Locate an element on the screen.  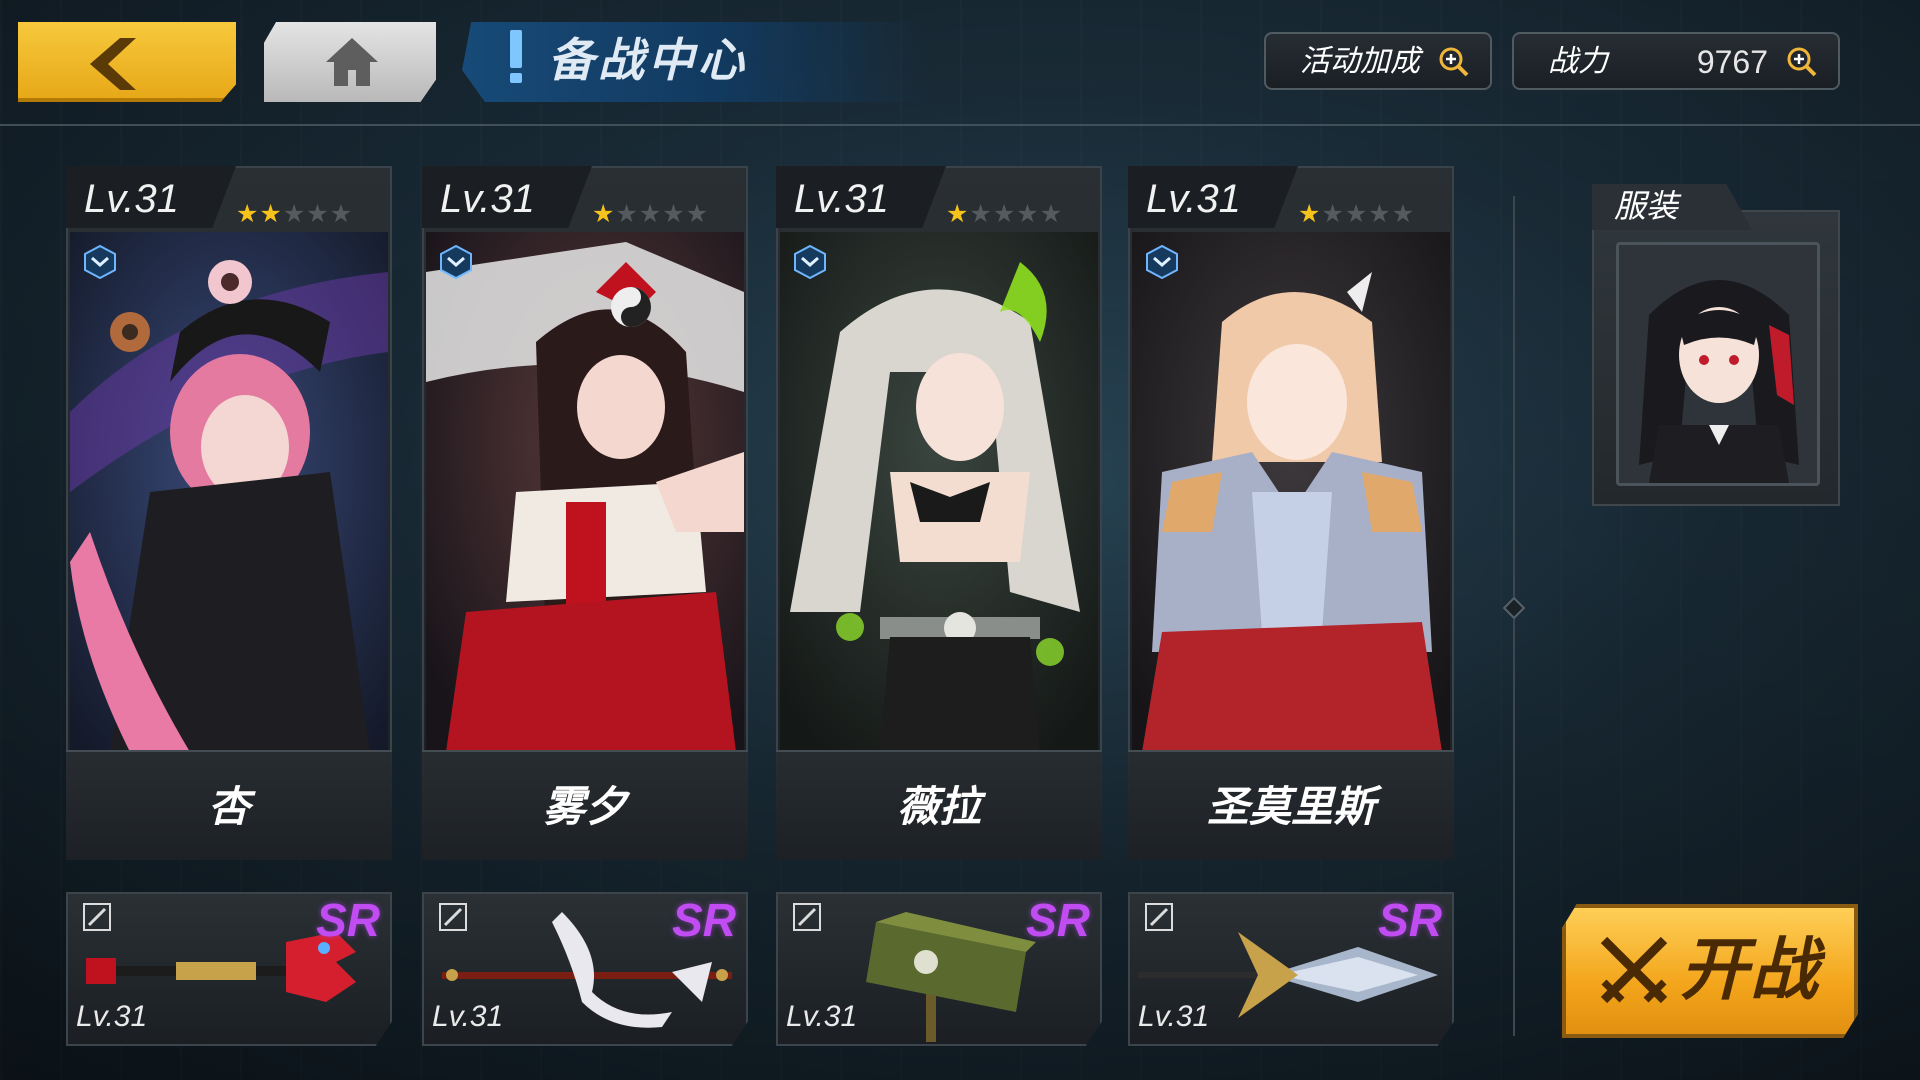
character-name: 雾夕 is located at coordinates (584, 806).